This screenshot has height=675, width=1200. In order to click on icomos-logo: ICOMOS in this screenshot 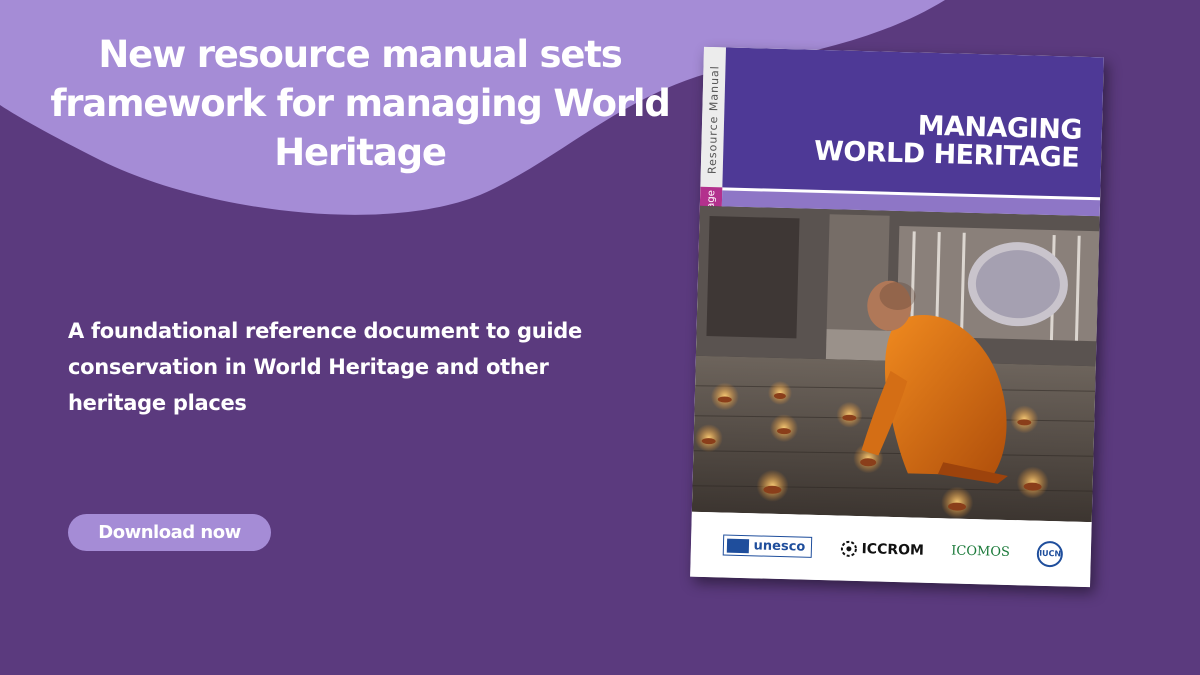, I will do `click(981, 552)`.